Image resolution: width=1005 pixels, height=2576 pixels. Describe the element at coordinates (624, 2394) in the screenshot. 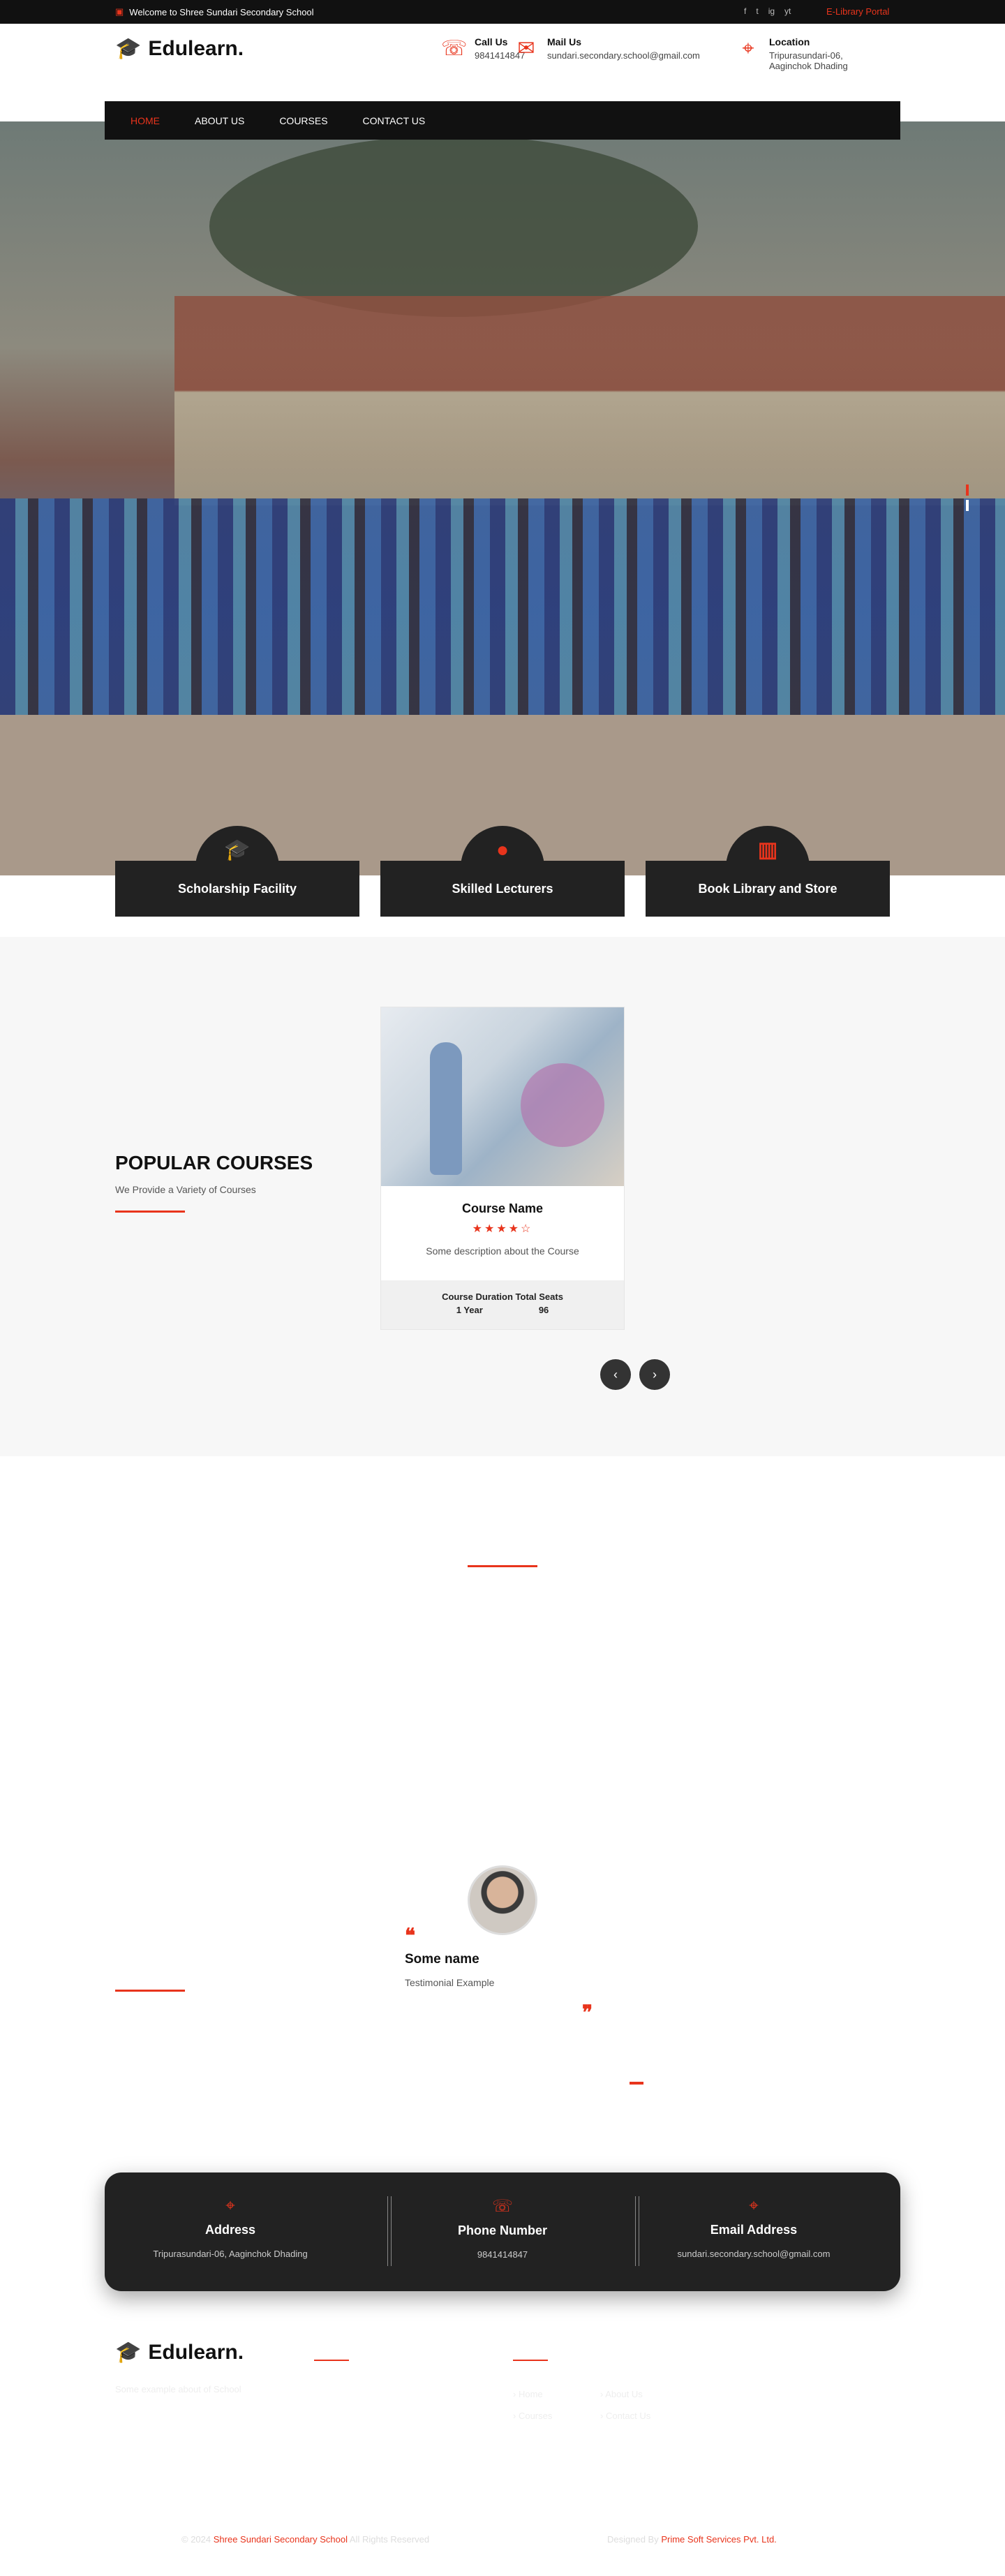

I see `link-label: About Us` at that location.